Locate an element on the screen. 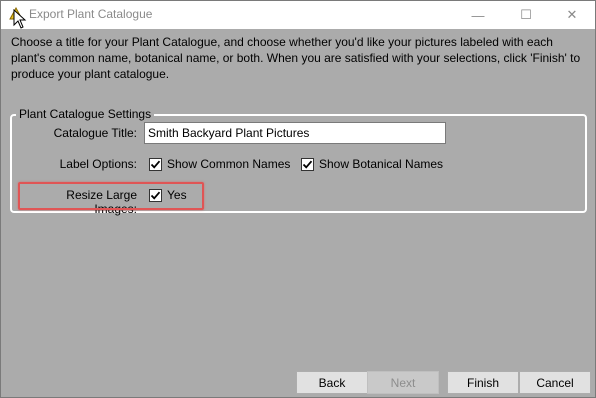  show-common-names-checkbox is located at coordinates (155, 164).